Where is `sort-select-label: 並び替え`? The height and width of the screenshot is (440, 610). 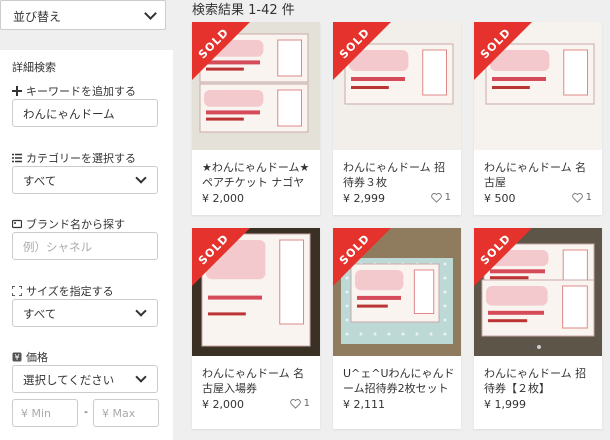
sort-select-label: 並び替え is located at coordinates (37, 17).